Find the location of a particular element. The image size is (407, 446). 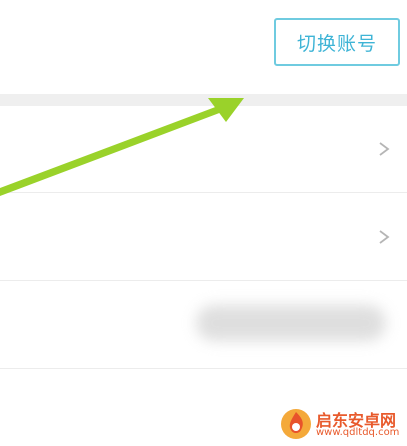

switch-account-button: 切换账号 is located at coordinates (337, 42).